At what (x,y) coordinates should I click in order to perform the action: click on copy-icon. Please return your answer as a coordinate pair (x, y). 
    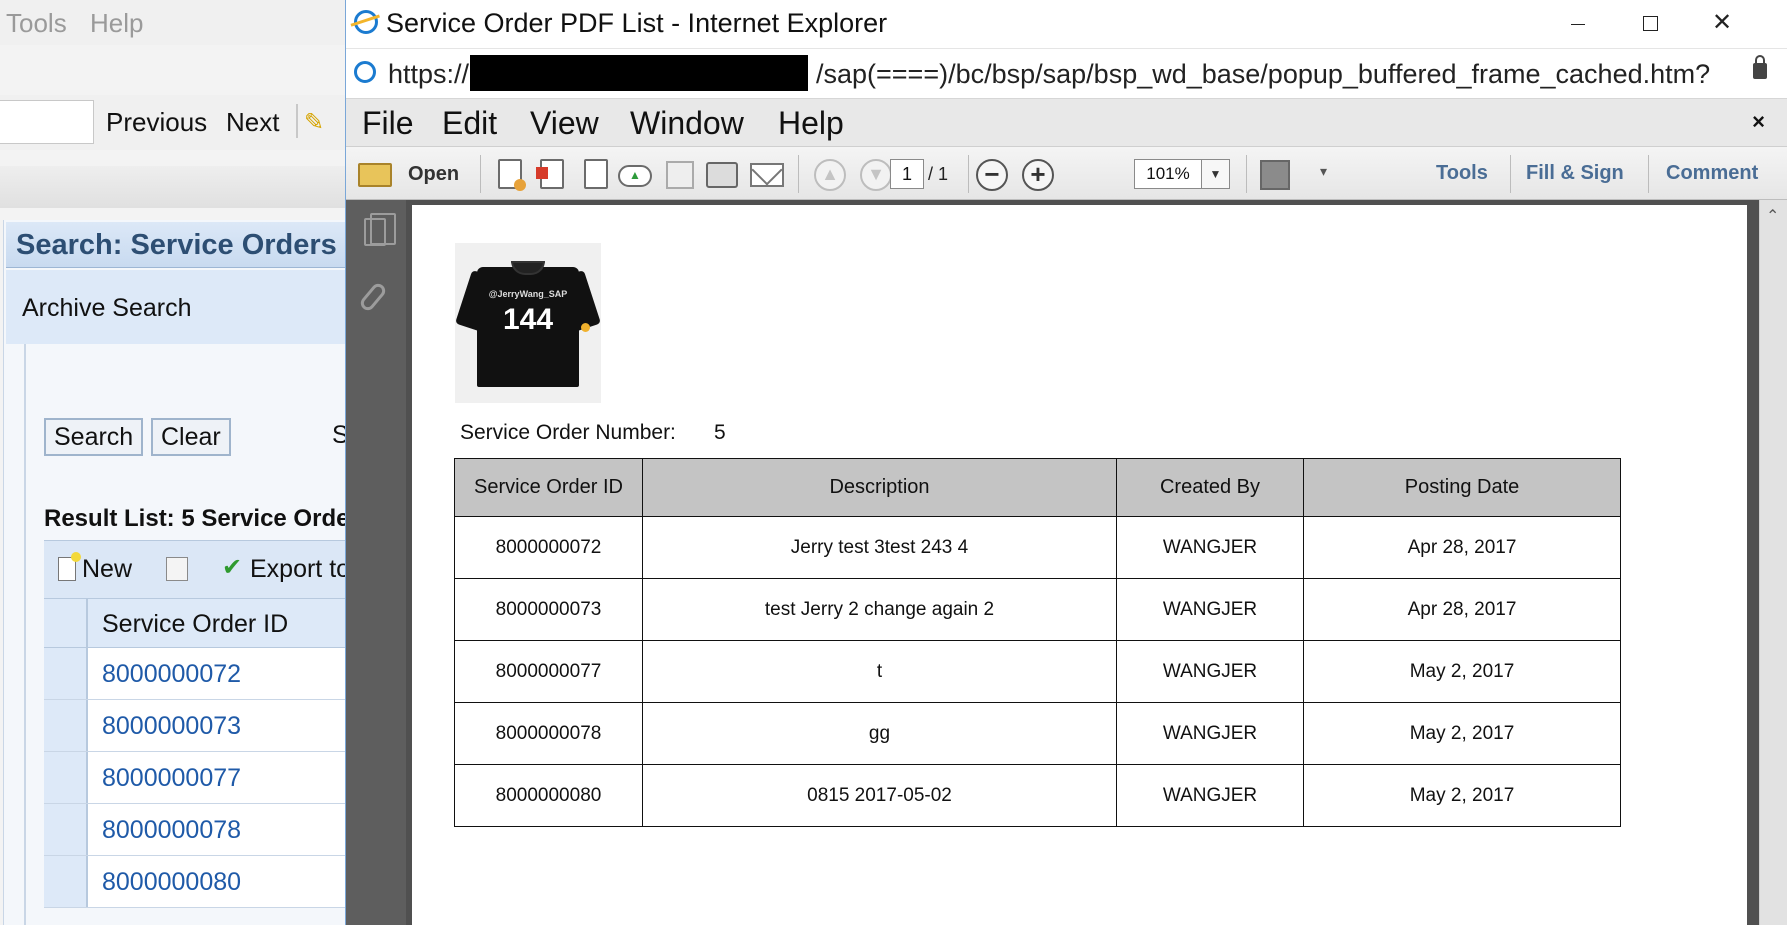
    Looking at the image, I should click on (177, 569).